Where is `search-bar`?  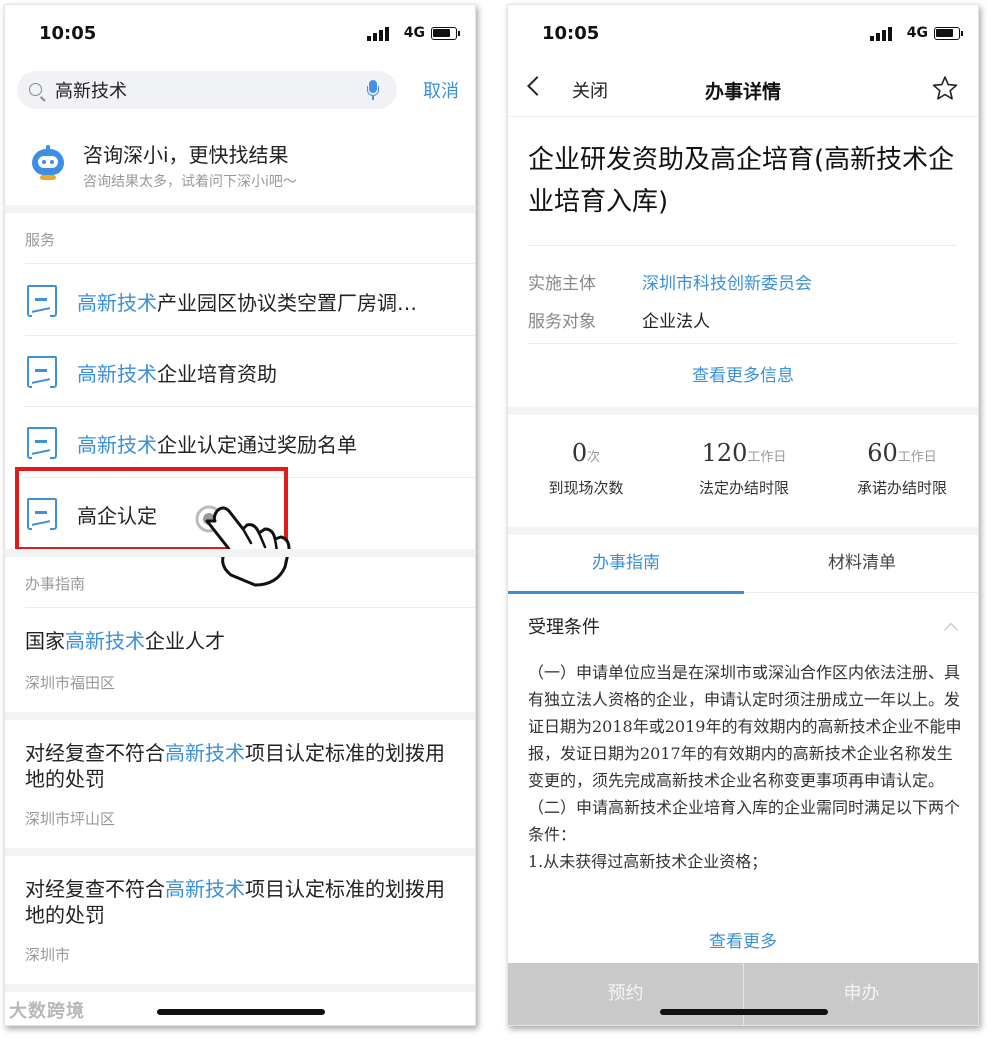 search-bar is located at coordinates (207, 90).